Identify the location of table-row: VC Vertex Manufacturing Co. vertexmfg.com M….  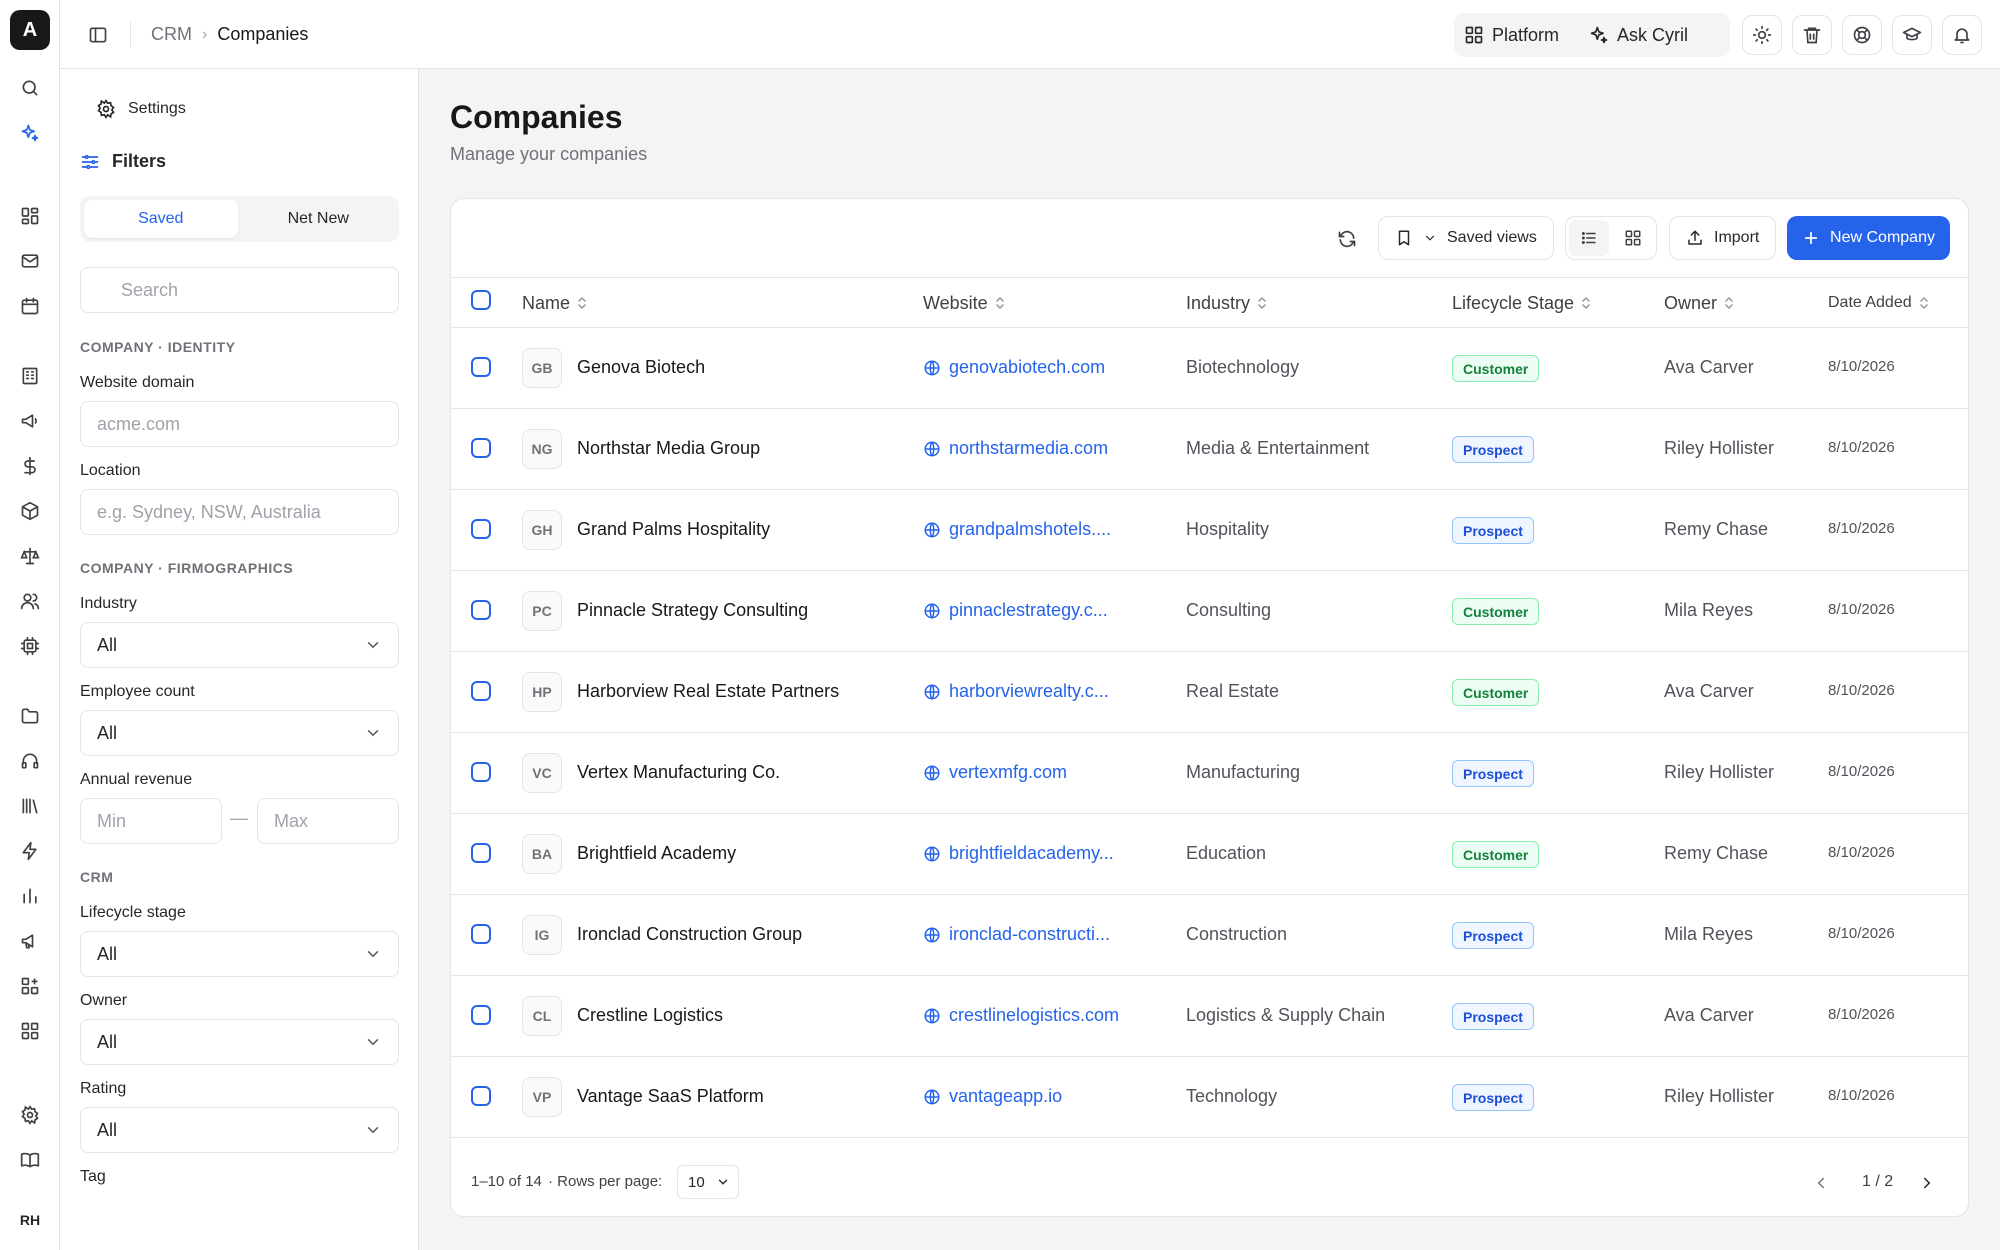
(1209, 773).